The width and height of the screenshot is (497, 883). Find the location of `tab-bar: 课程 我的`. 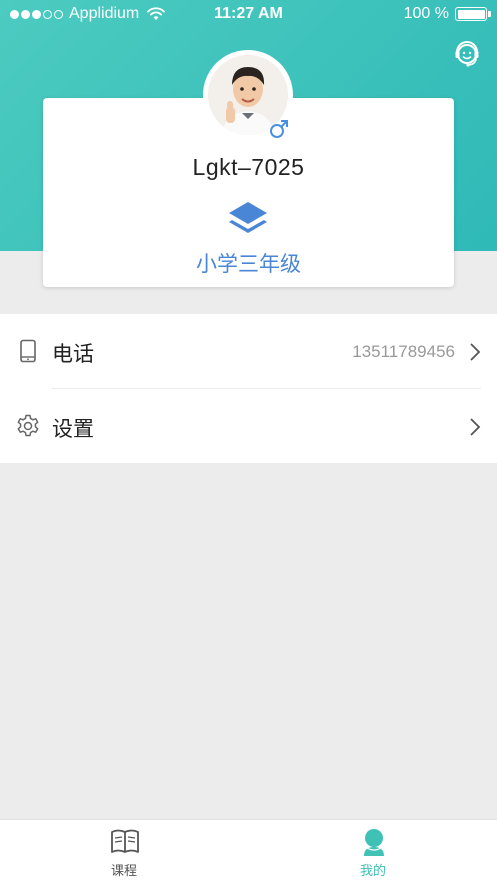

tab-bar: 课程 我的 is located at coordinates (248, 851).